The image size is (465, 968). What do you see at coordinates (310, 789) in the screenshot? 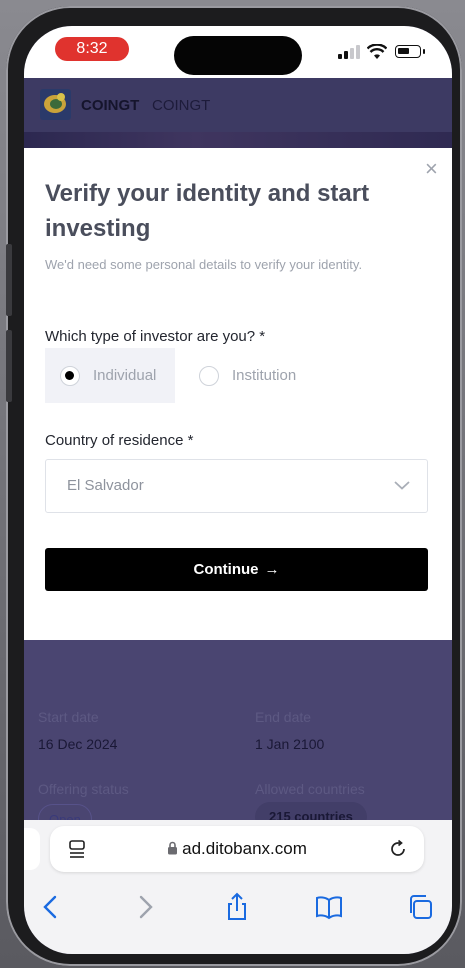
I see `allowed-countries-label: Allowed countries` at bounding box center [310, 789].